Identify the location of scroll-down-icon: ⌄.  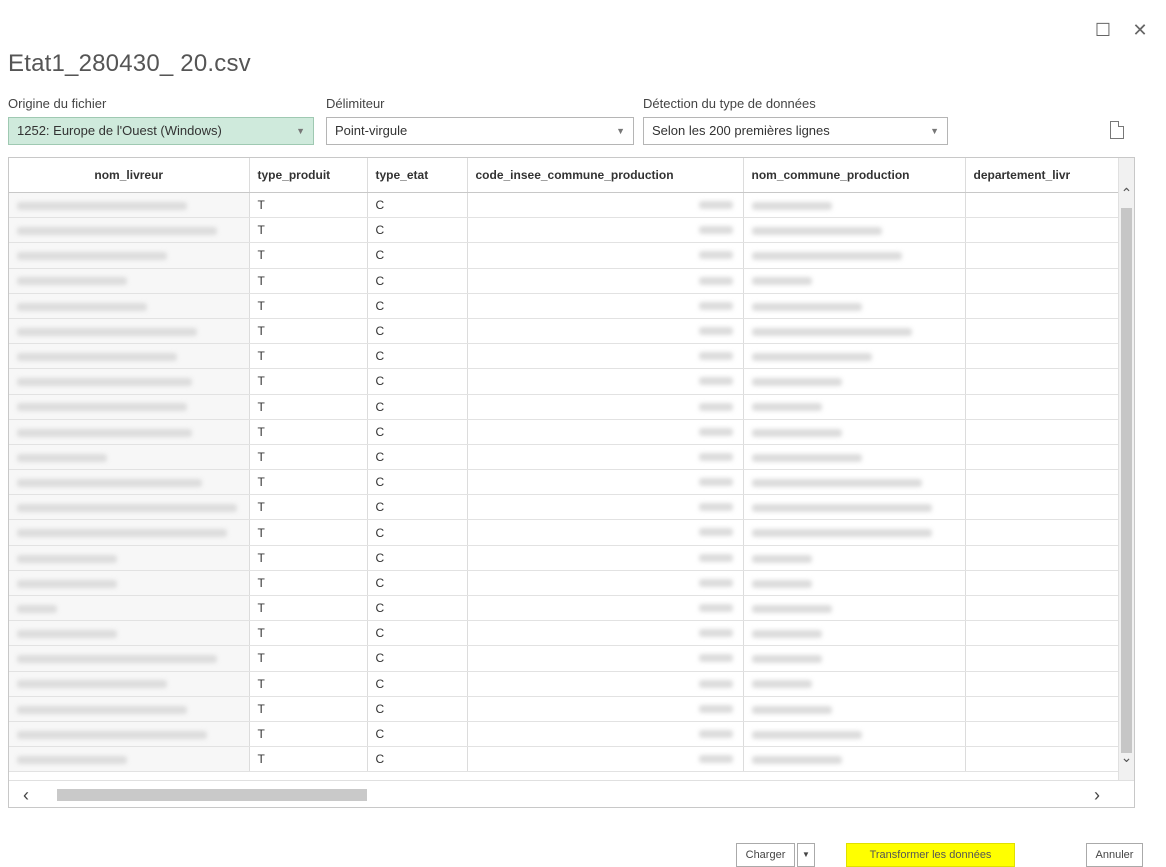
(1126, 757).